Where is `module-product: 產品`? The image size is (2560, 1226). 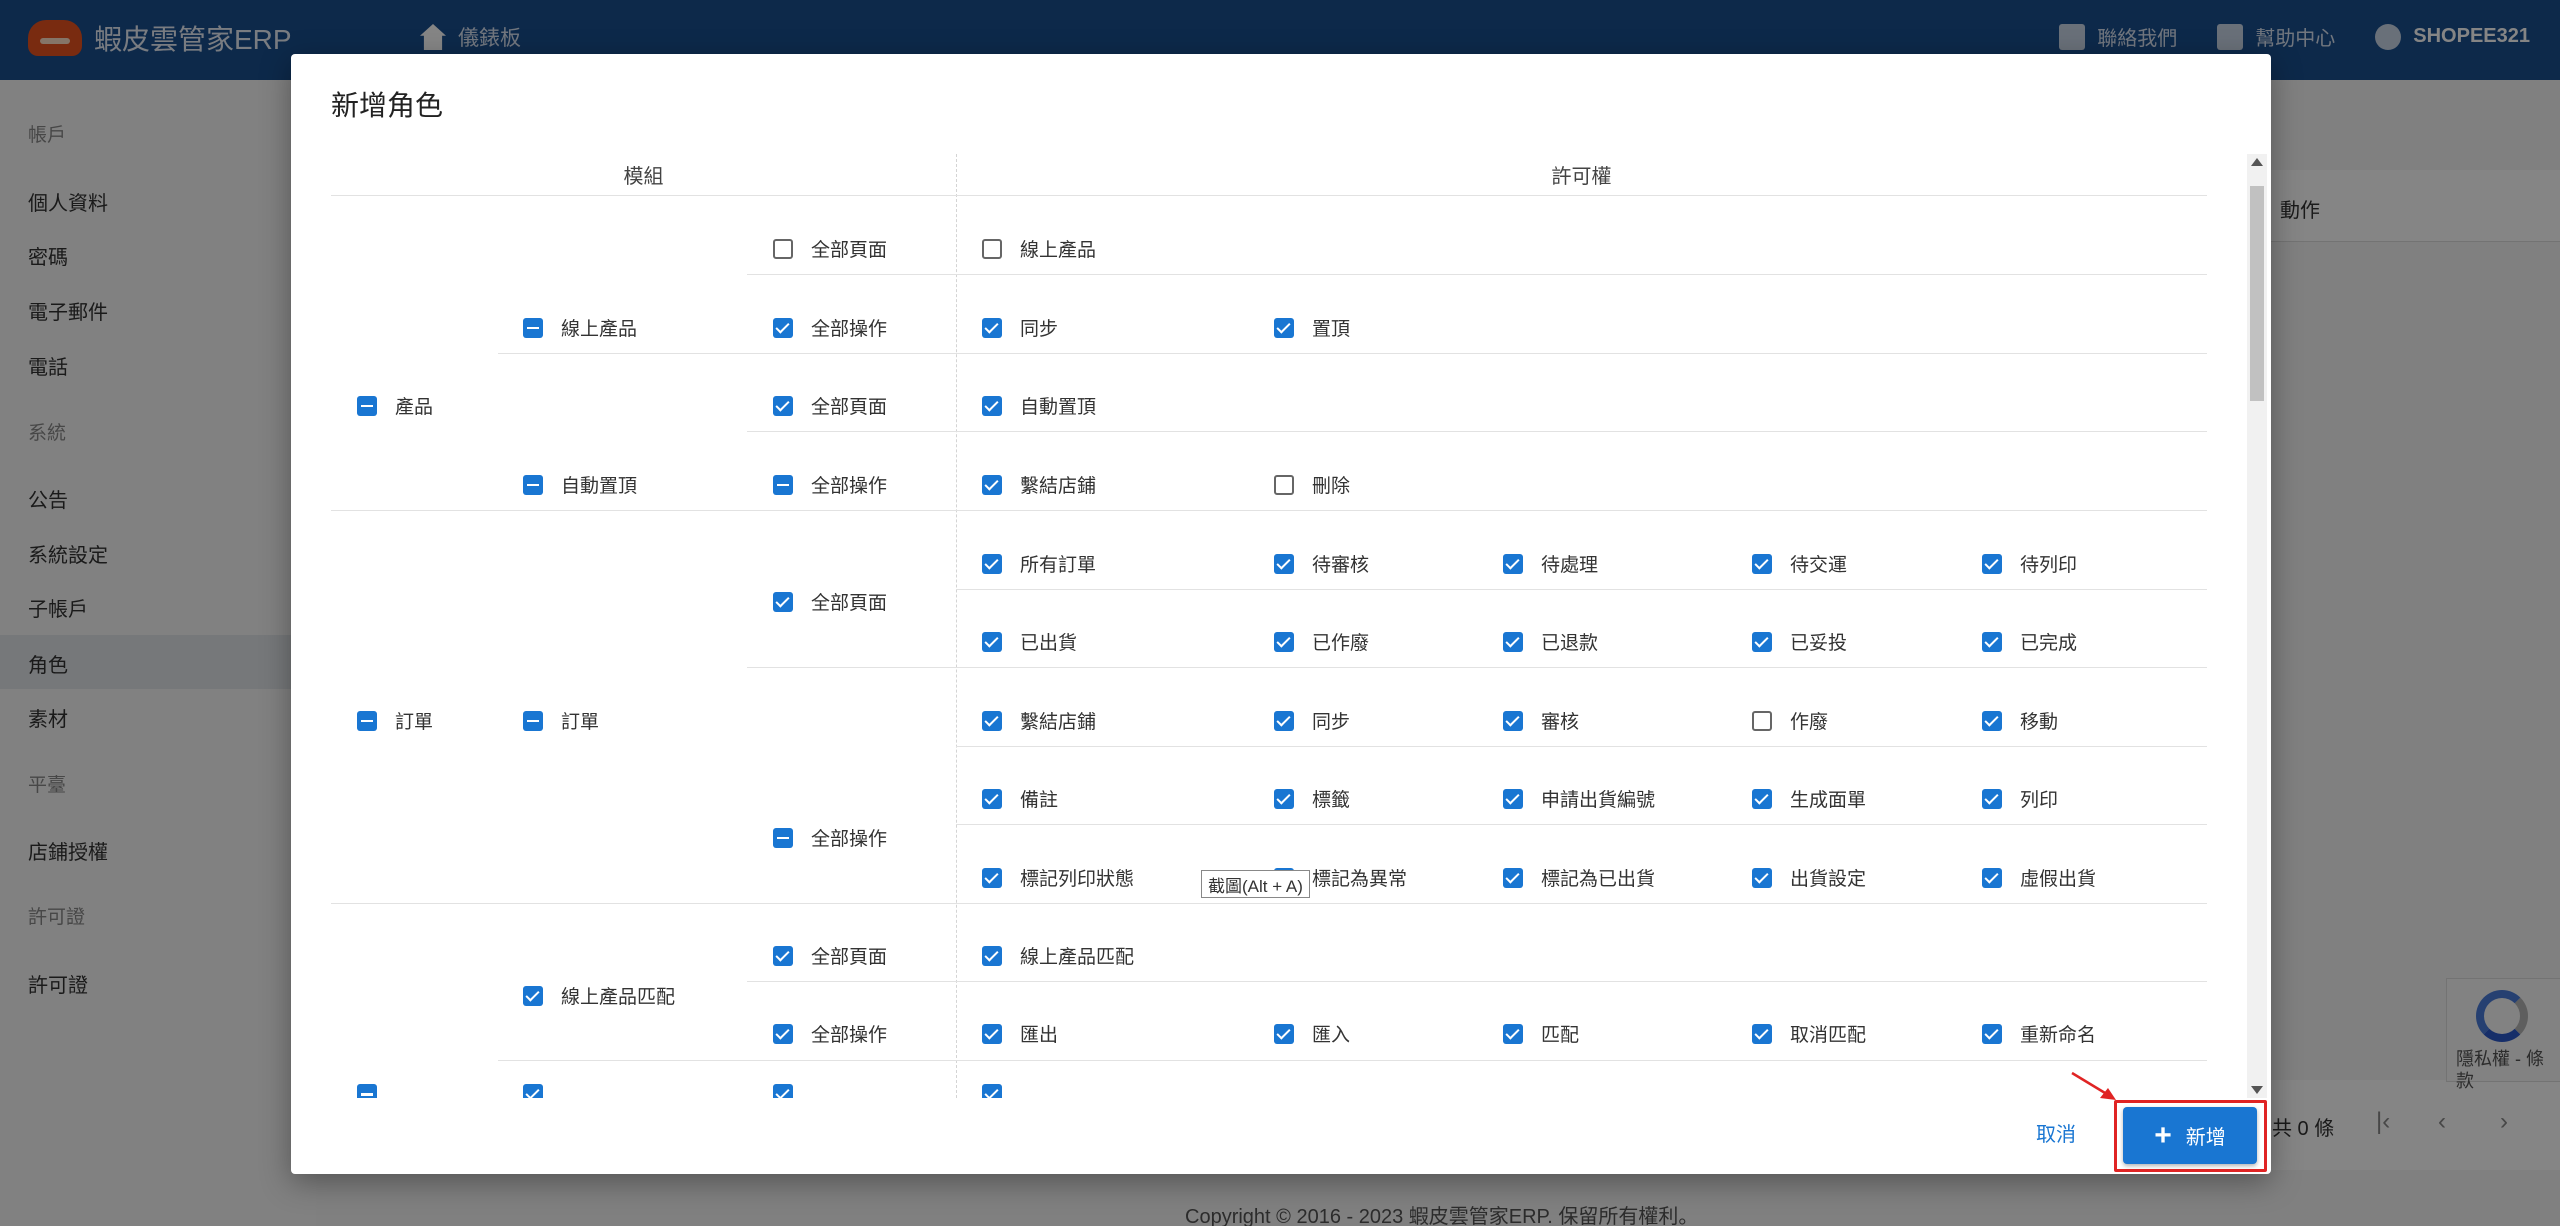
module-product: 產品 is located at coordinates (395, 405).